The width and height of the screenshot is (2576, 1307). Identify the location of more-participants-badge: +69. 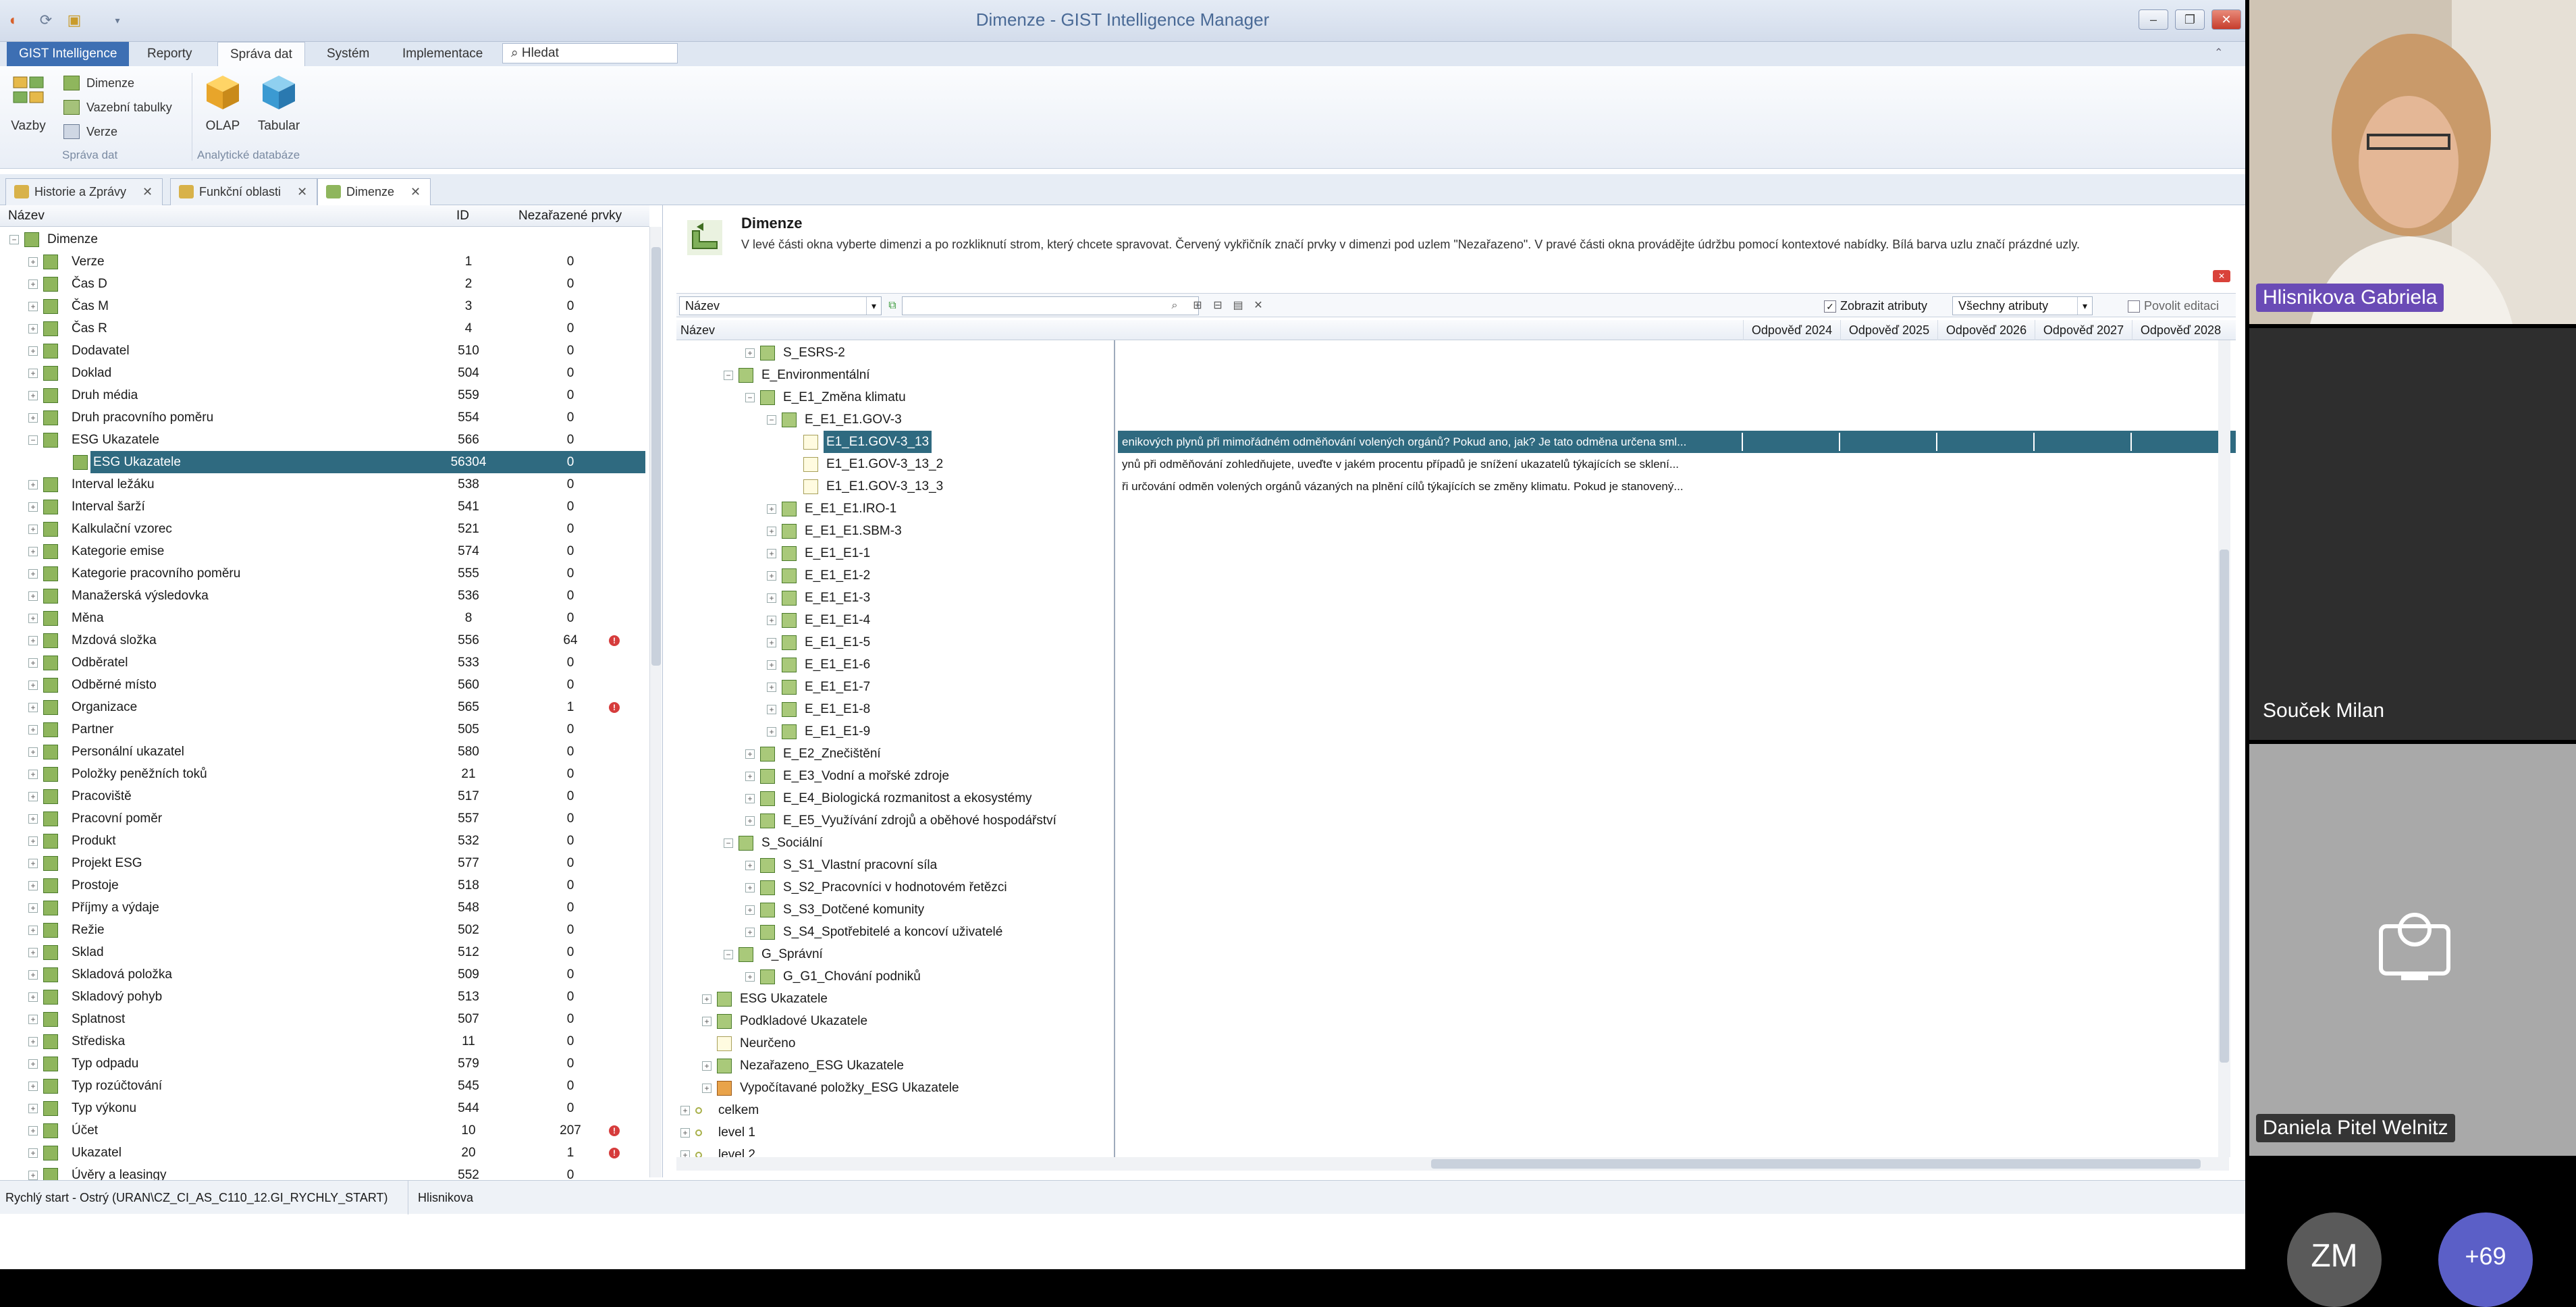
(2485, 1260).